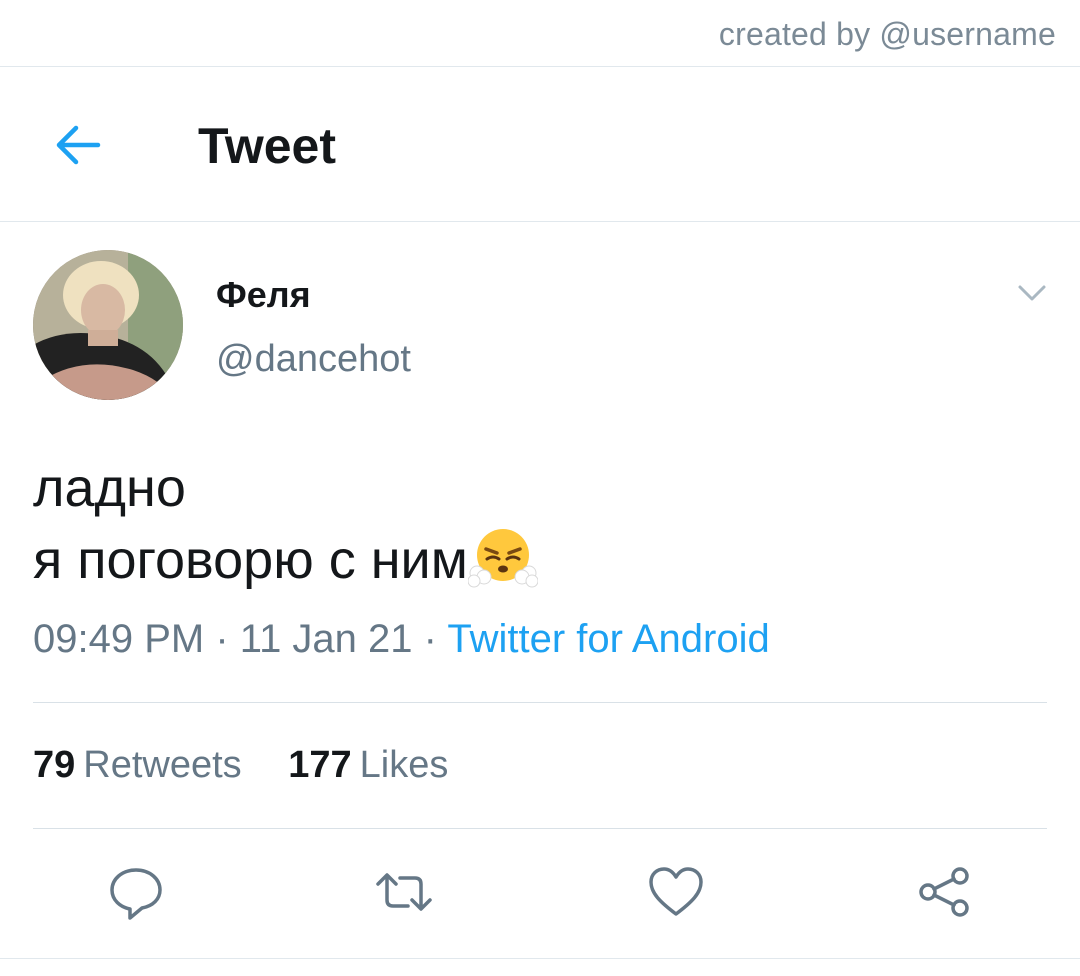 The width and height of the screenshot is (1080, 976). I want to click on tweet-line: ладно, so click(109, 488).